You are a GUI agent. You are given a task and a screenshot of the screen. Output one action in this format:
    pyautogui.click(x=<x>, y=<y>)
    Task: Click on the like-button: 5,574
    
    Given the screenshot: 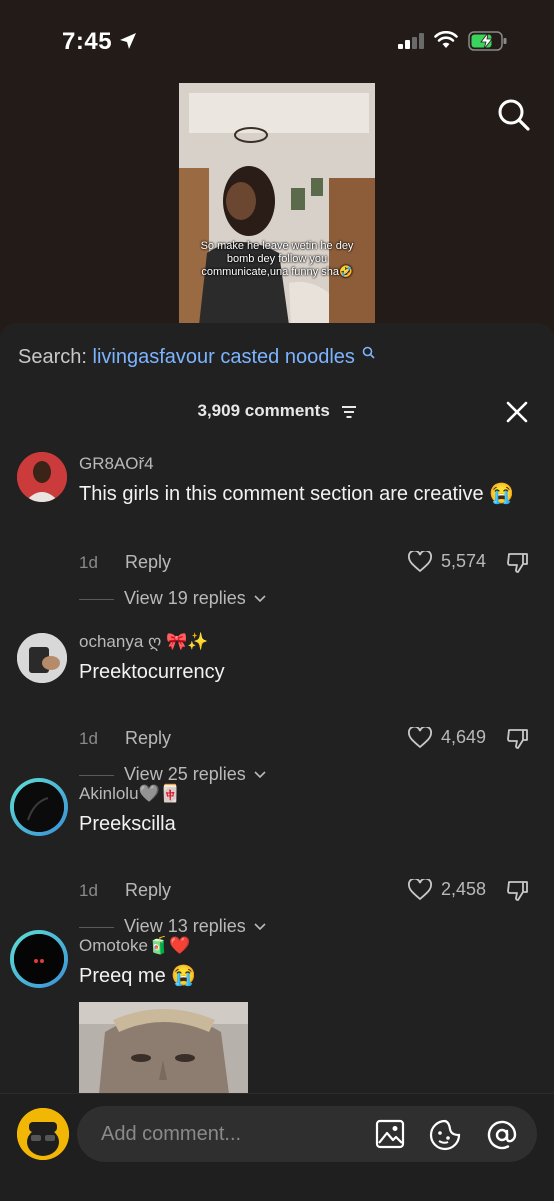 What is the action you would take?
    pyautogui.click(x=446, y=561)
    